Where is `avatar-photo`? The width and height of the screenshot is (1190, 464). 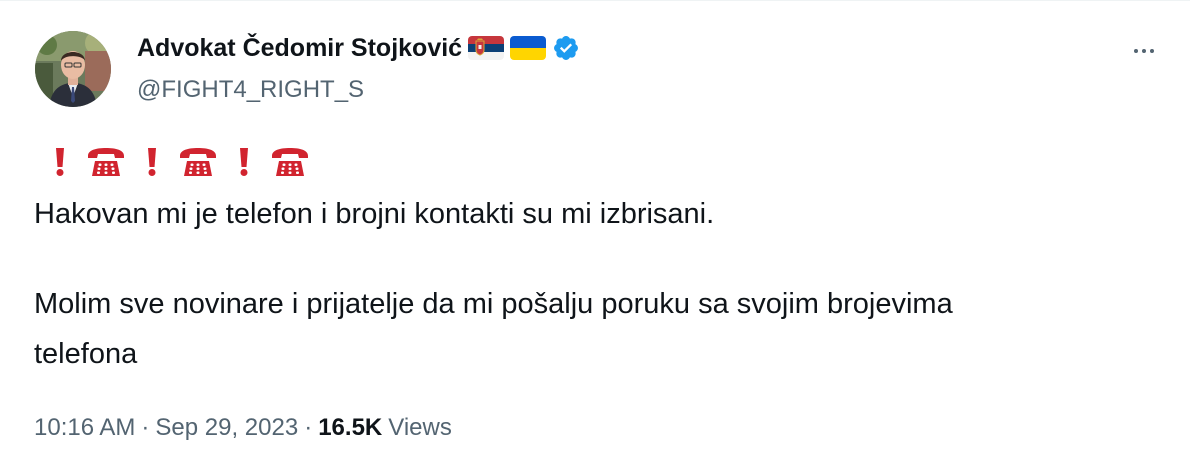 avatar-photo is located at coordinates (73, 69).